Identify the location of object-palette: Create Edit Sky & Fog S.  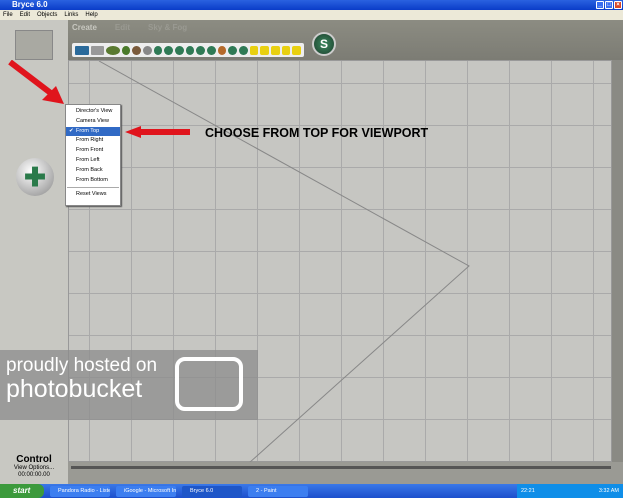
(311, 40).